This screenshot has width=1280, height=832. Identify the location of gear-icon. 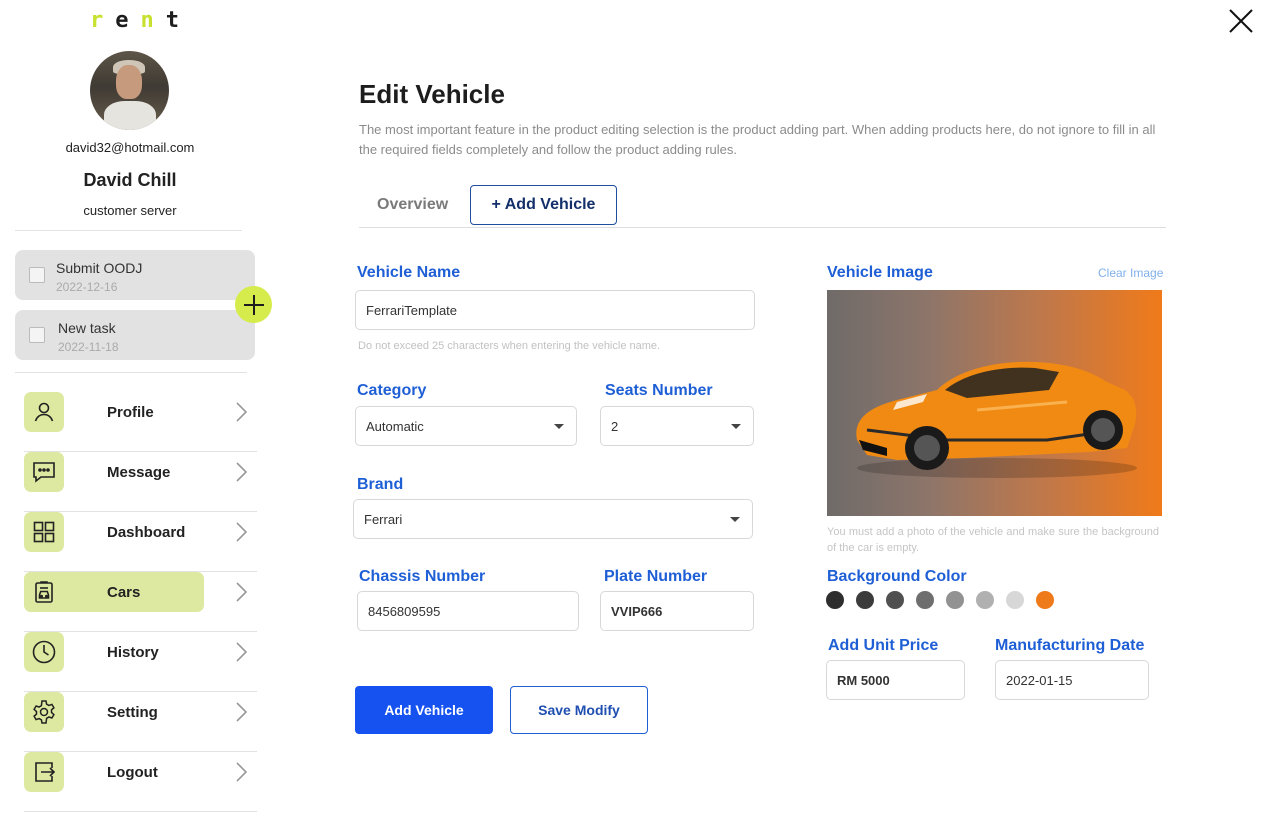
(44, 712).